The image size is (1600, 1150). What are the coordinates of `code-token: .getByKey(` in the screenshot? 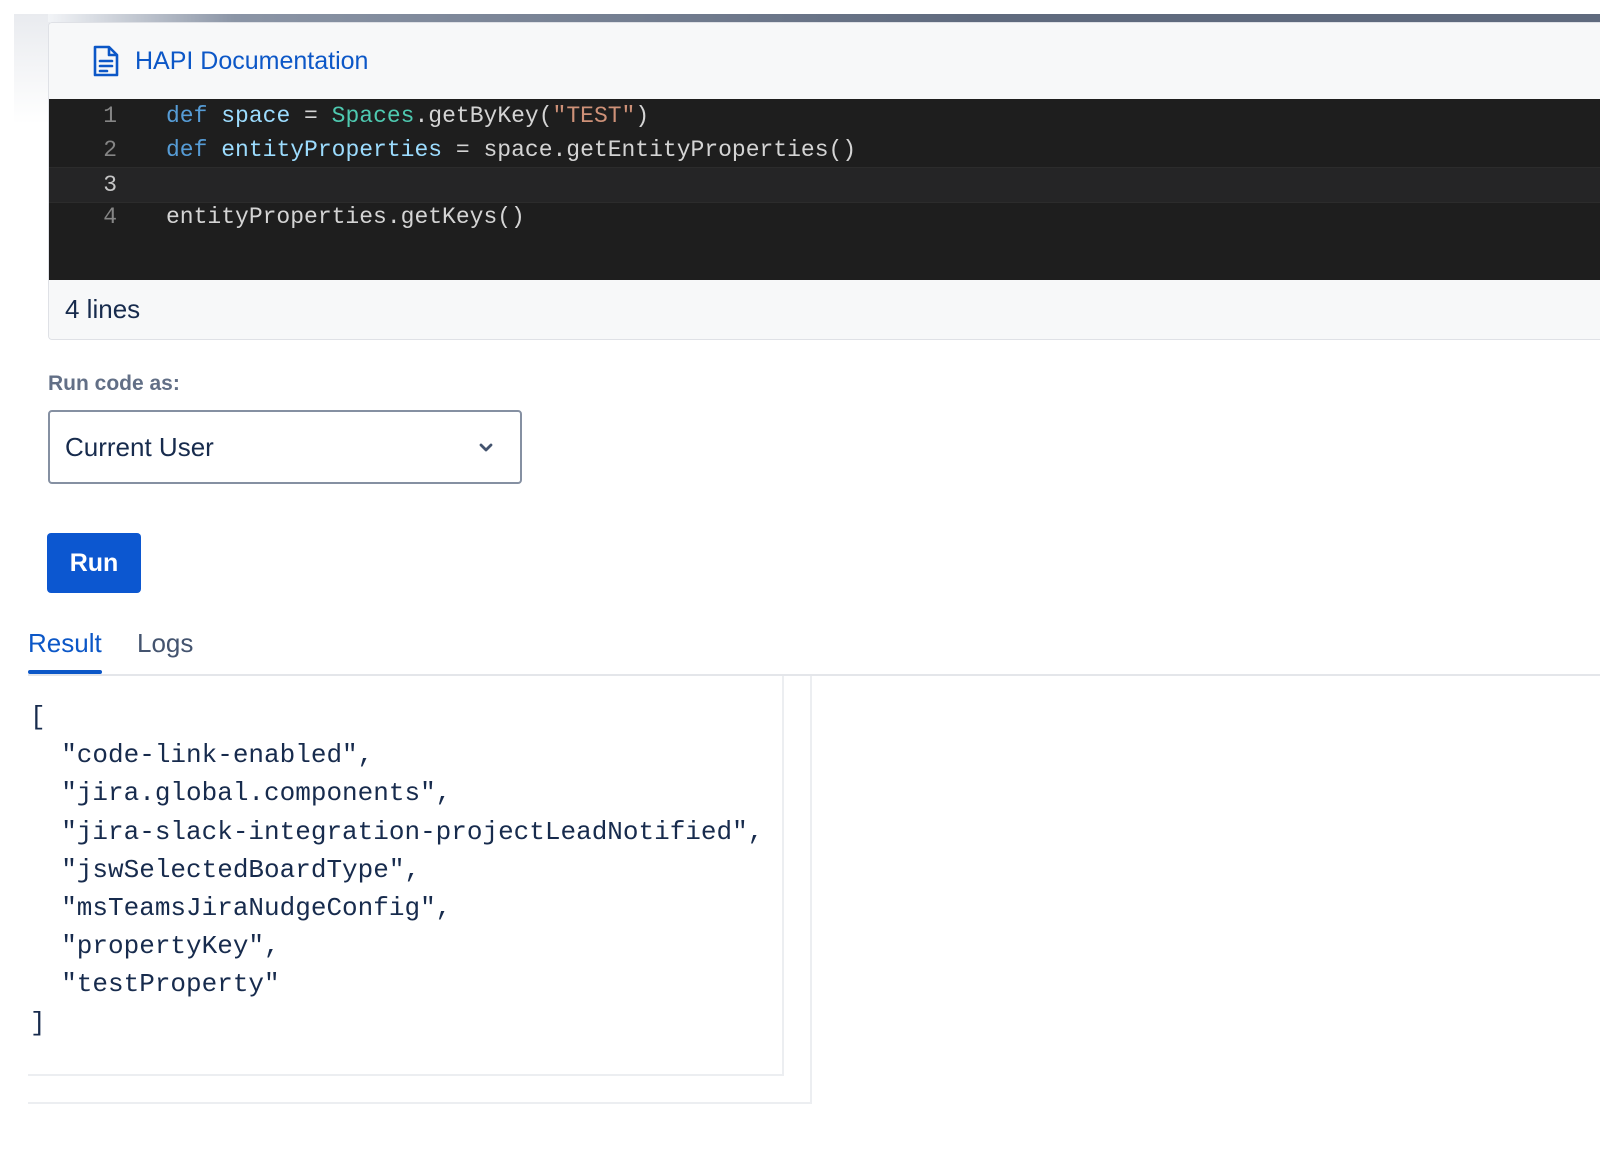 It's located at (483, 116).